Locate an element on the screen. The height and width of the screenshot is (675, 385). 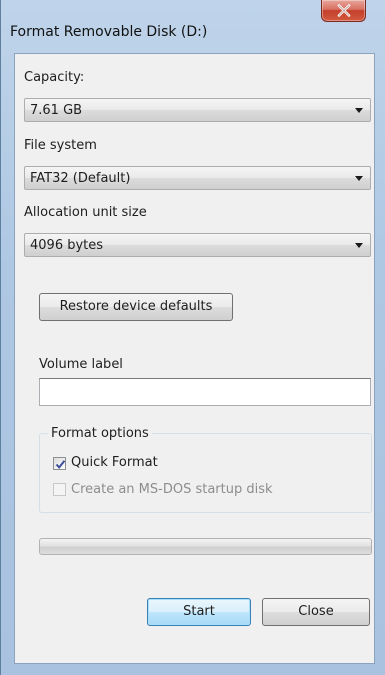
close-window-button is located at coordinates (343, 11).